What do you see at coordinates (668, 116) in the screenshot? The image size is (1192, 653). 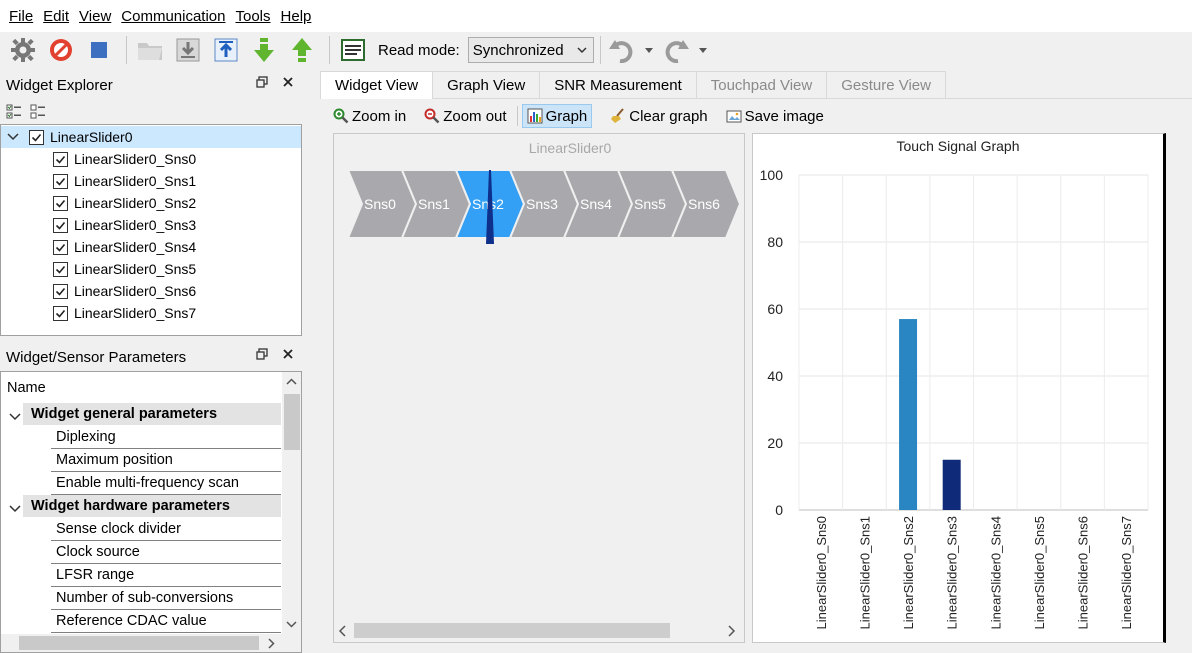 I see `clear-graph-label: Clear graph` at bounding box center [668, 116].